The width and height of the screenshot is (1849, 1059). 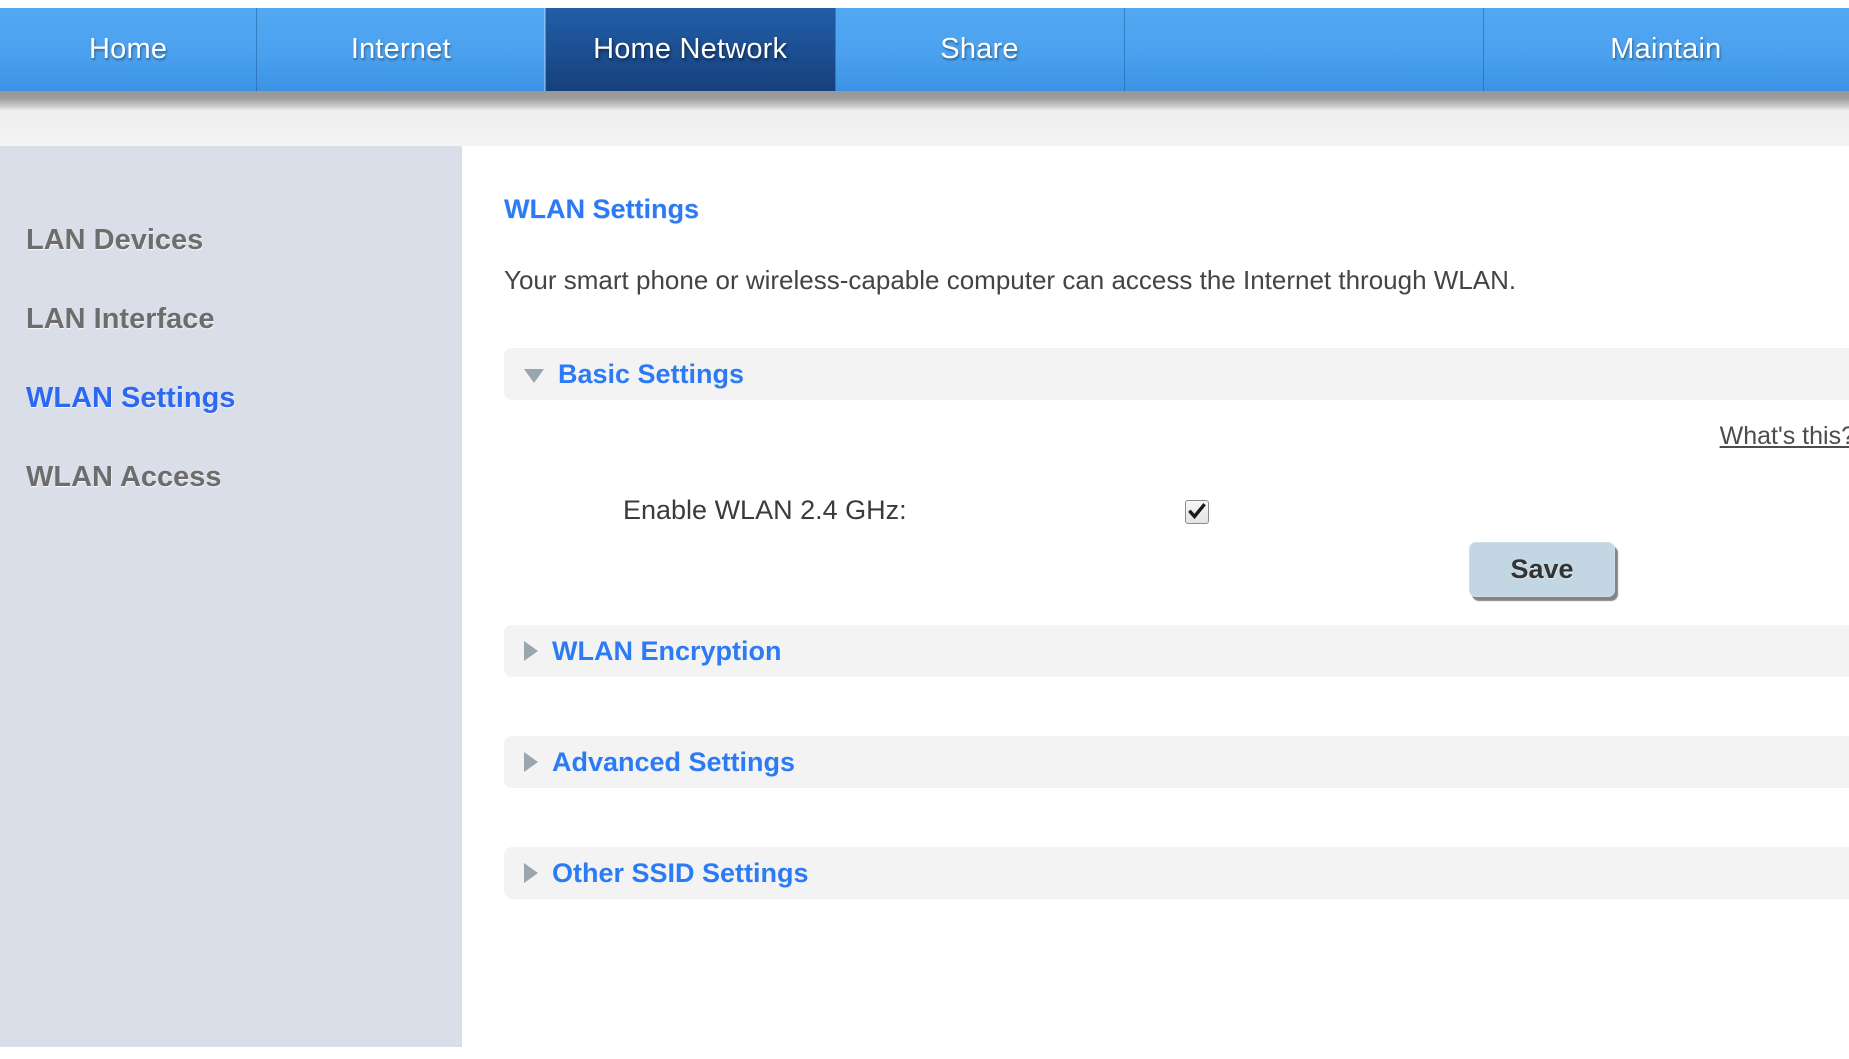 What do you see at coordinates (924, 128) in the screenshot?
I see `nav-gap-strip` at bounding box center [924, 128].